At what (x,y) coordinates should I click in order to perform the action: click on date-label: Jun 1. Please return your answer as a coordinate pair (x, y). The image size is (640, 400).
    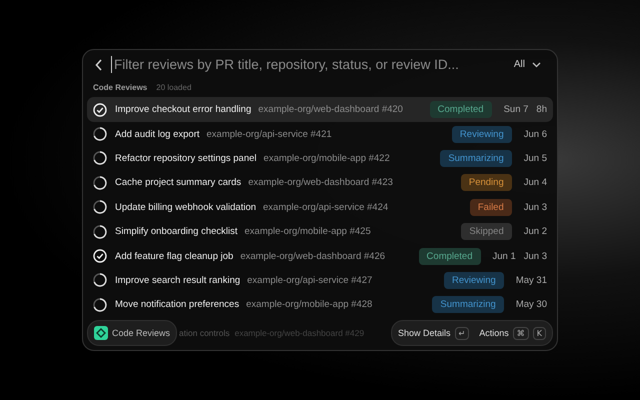
    Looking at the image, I should click on (504, 256).